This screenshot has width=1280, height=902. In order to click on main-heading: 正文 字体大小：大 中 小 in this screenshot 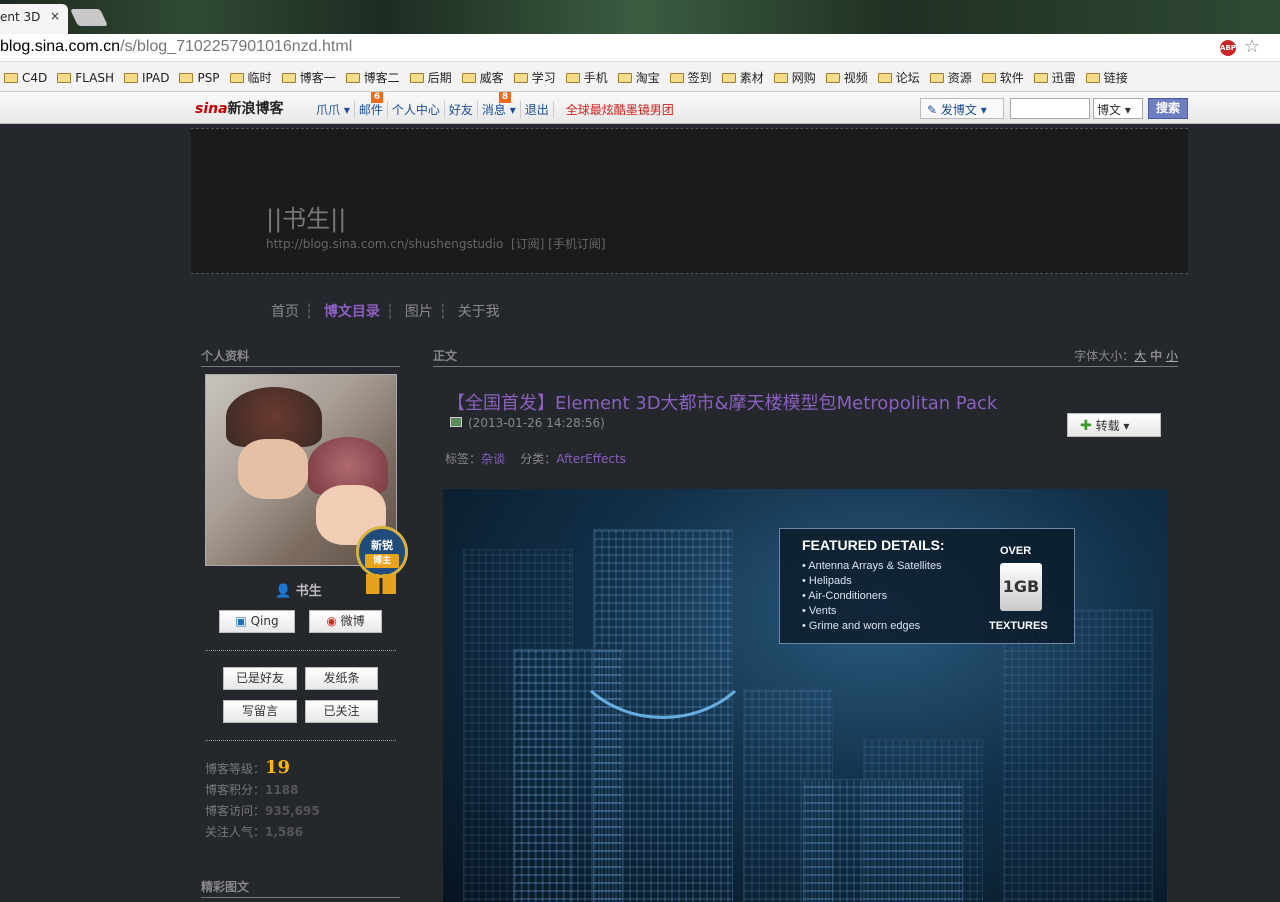, I will do `click(805, 357)`.